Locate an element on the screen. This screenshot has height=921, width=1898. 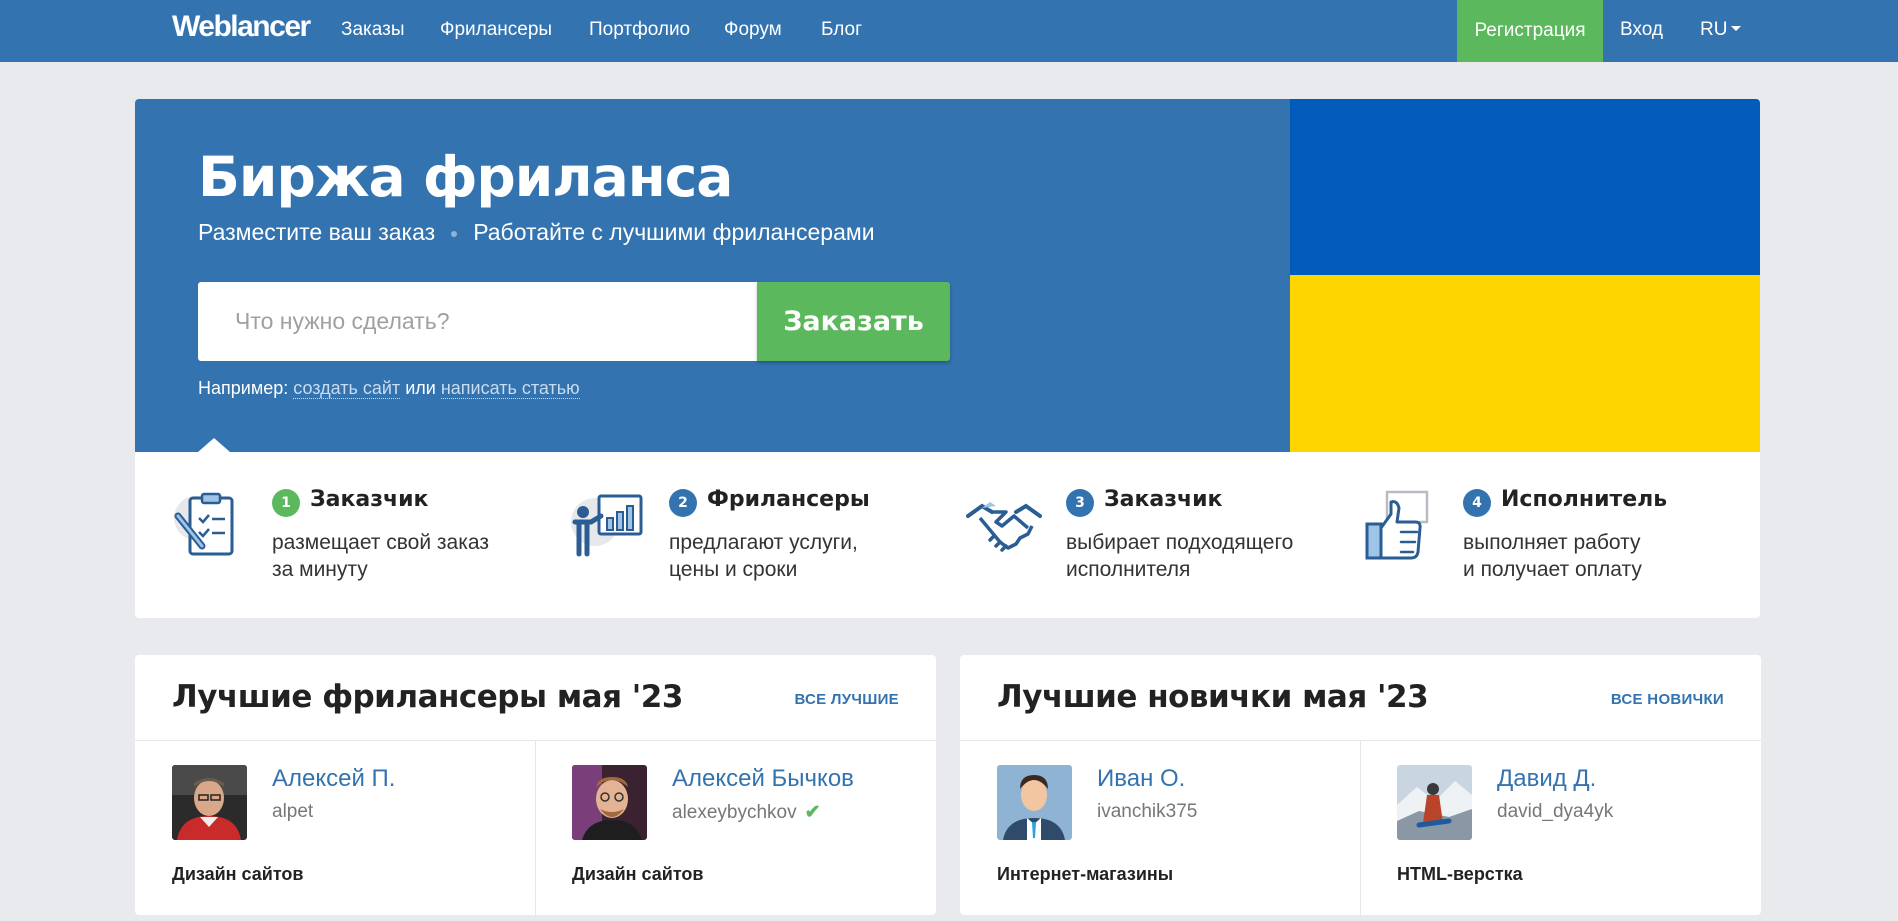
freelancer-name: Алексей П. is located at coordinates (333, 779).